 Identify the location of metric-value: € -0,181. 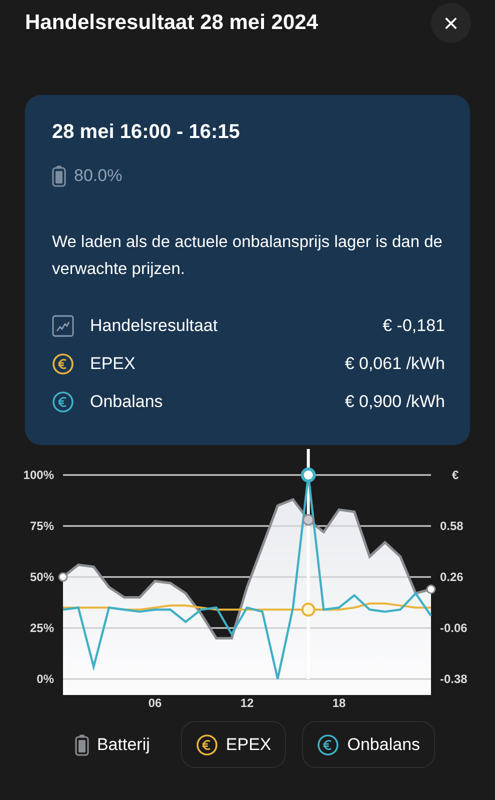
(413, 326).